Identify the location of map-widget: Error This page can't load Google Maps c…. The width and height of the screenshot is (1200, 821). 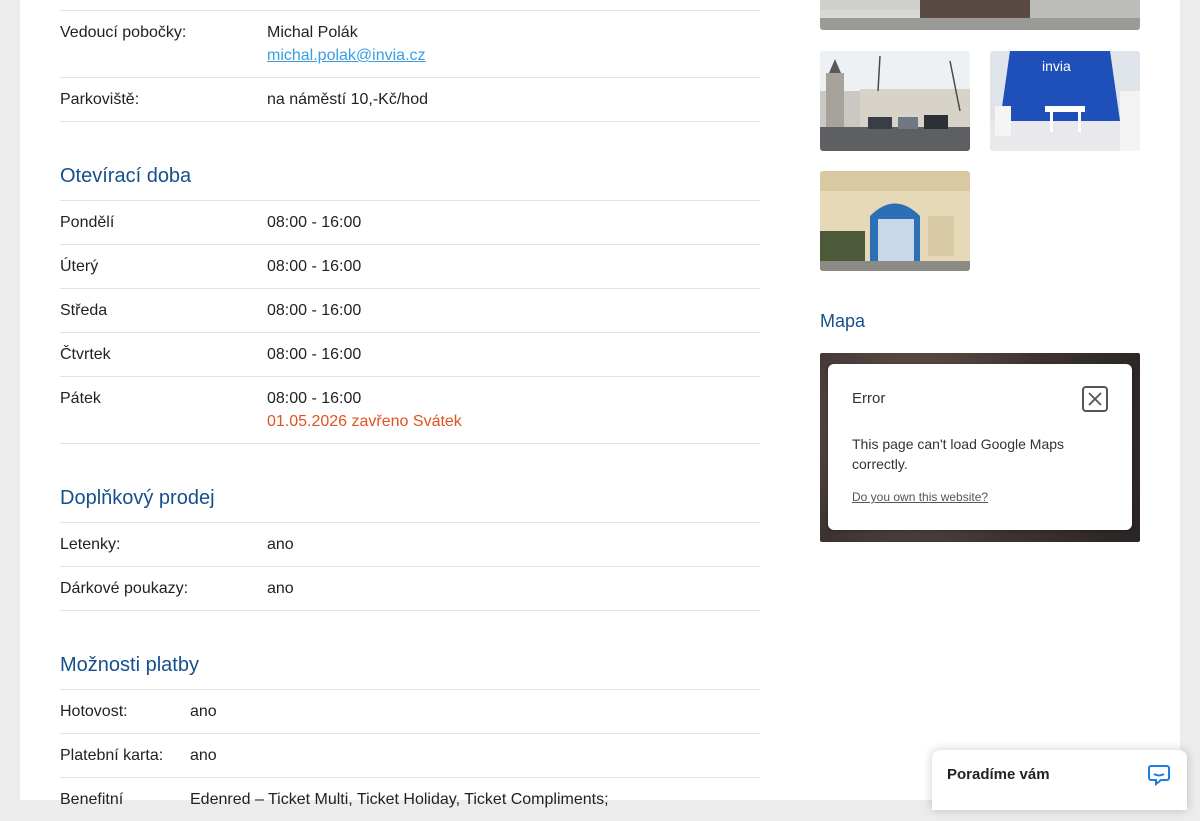
(980, 447).